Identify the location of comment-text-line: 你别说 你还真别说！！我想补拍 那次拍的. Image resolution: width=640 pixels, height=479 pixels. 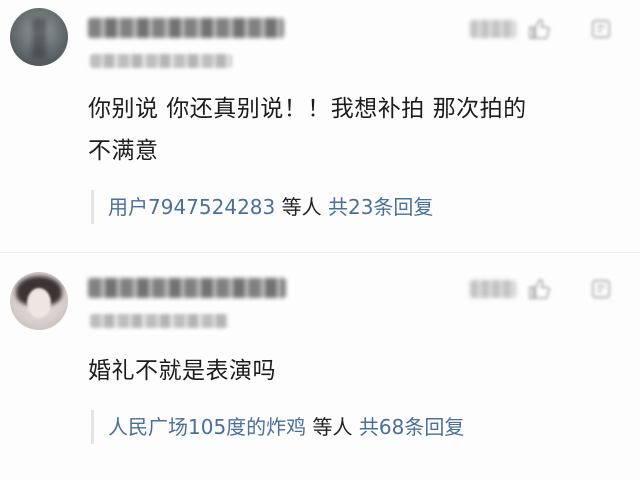
(307, 109).